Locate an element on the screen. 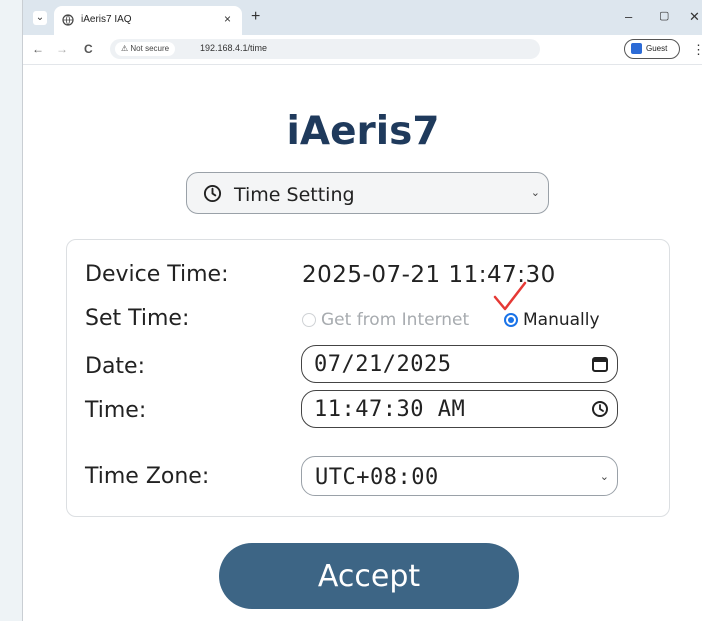 The width and height of the screenshot is (702, 621). date-value: 07/21/2025 is located at coordinates (383, 364).